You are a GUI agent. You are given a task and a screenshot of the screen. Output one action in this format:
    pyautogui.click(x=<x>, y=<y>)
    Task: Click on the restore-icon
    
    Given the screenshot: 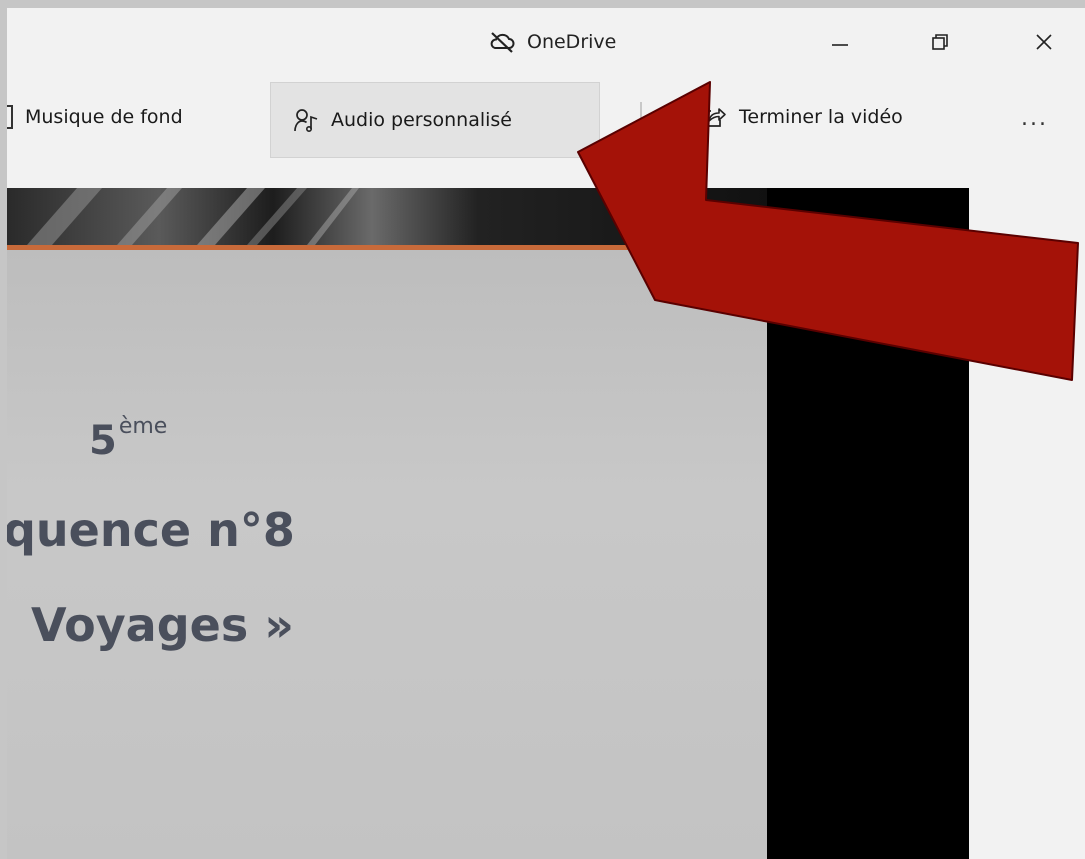 What is the action you would take?
    pyautogui.click(x=940, y=42)
    